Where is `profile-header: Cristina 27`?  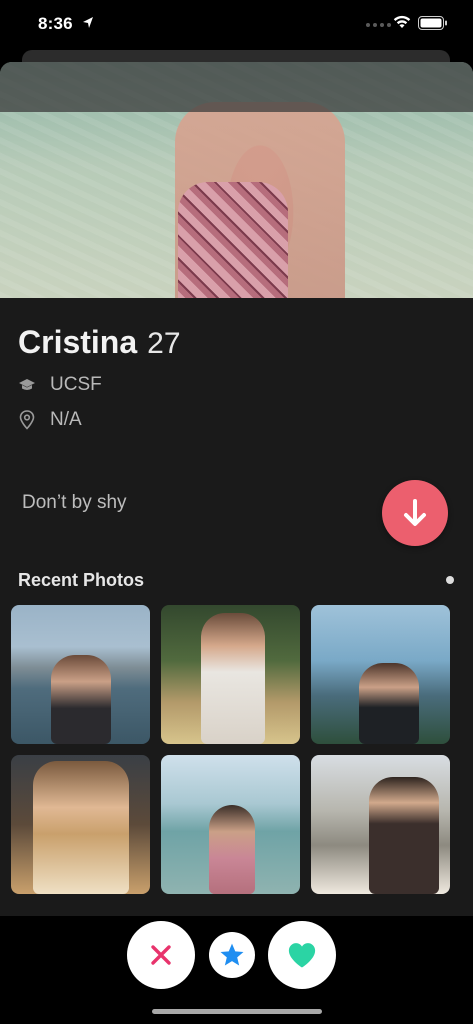
profile-header: Cristina 27 is located at coordinates (99, 342).